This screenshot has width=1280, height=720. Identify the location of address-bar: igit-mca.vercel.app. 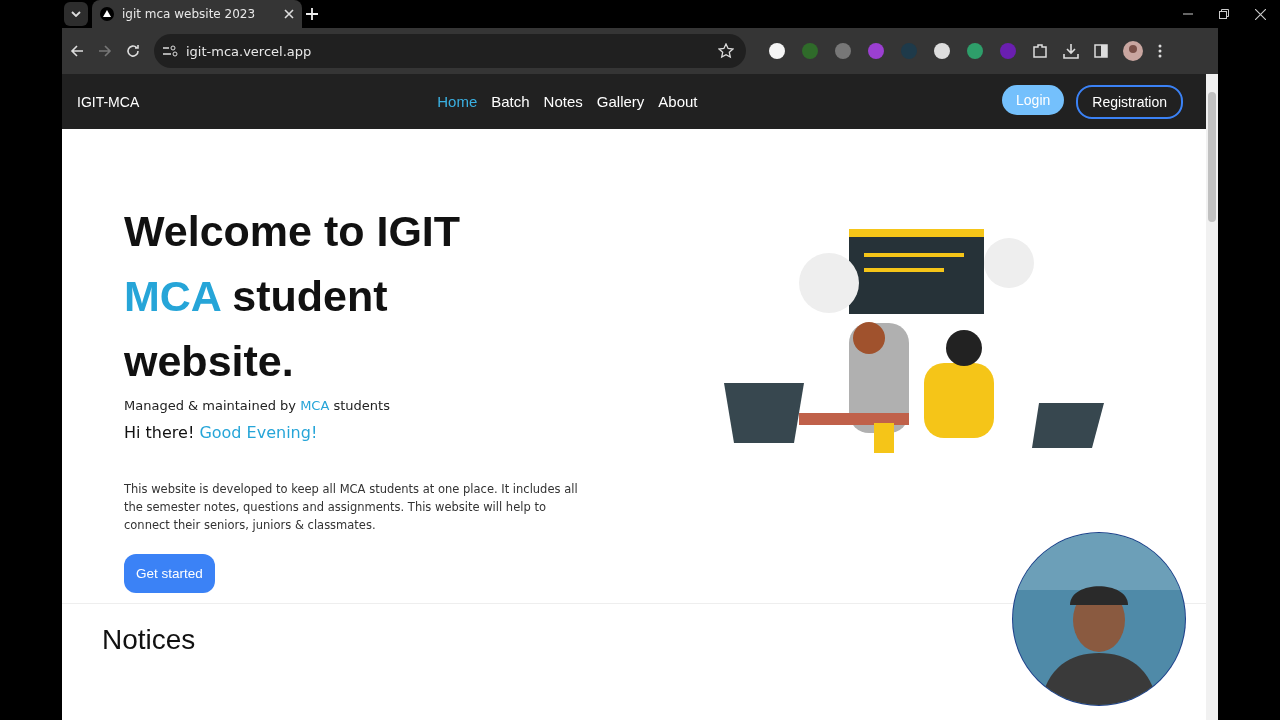
(450, 51).